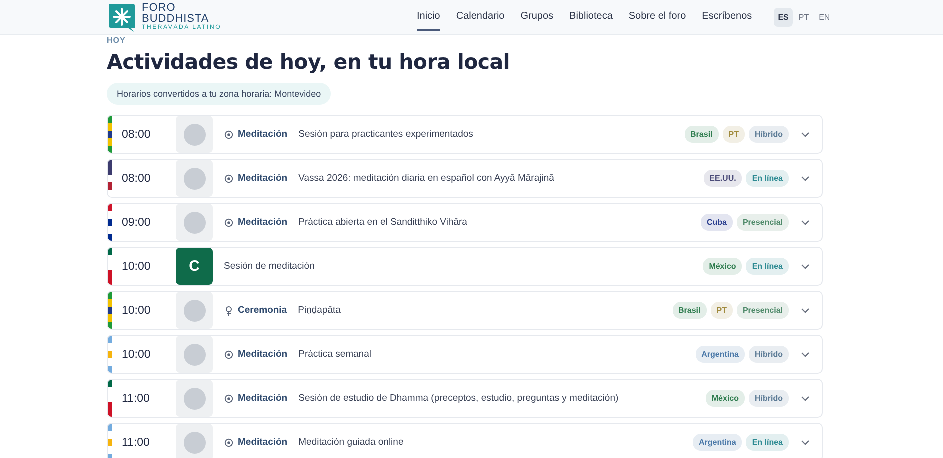  What do you see at coordinates (386, 134) in the screenshot?
I see `event-title: Sesión para practicantes experimentados` at bounding box center [386, 134].